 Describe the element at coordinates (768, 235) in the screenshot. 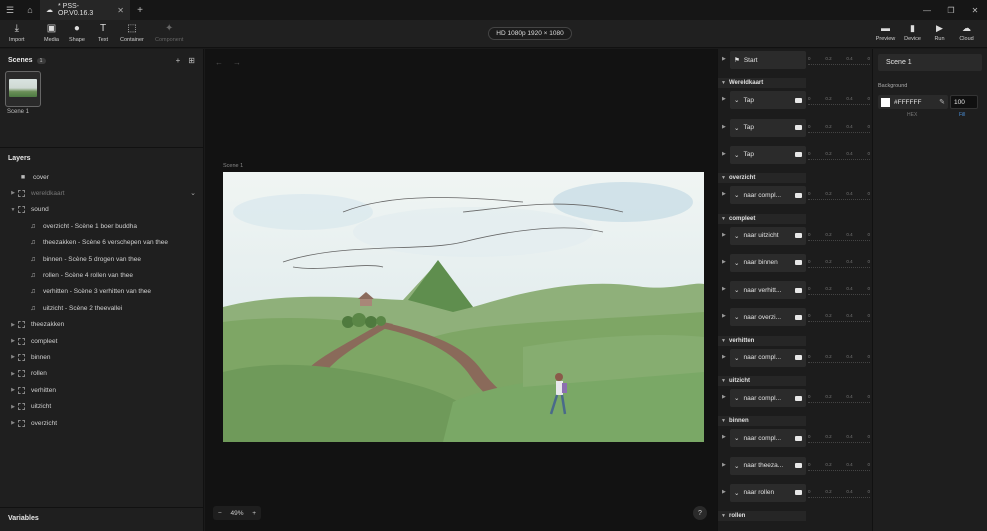

I see `interaction-block: ⌄ naar uitzicht` at that location.